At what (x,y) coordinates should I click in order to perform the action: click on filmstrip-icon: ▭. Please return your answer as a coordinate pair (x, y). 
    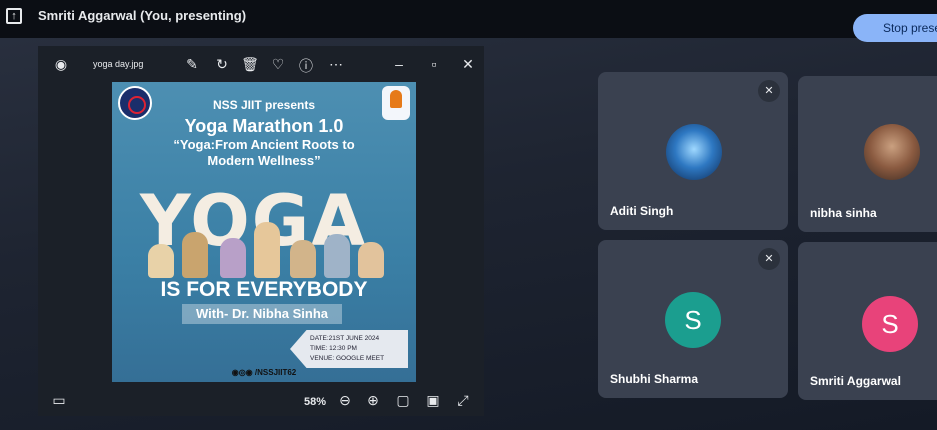
    Looking at the image, I should click on (59, 400).